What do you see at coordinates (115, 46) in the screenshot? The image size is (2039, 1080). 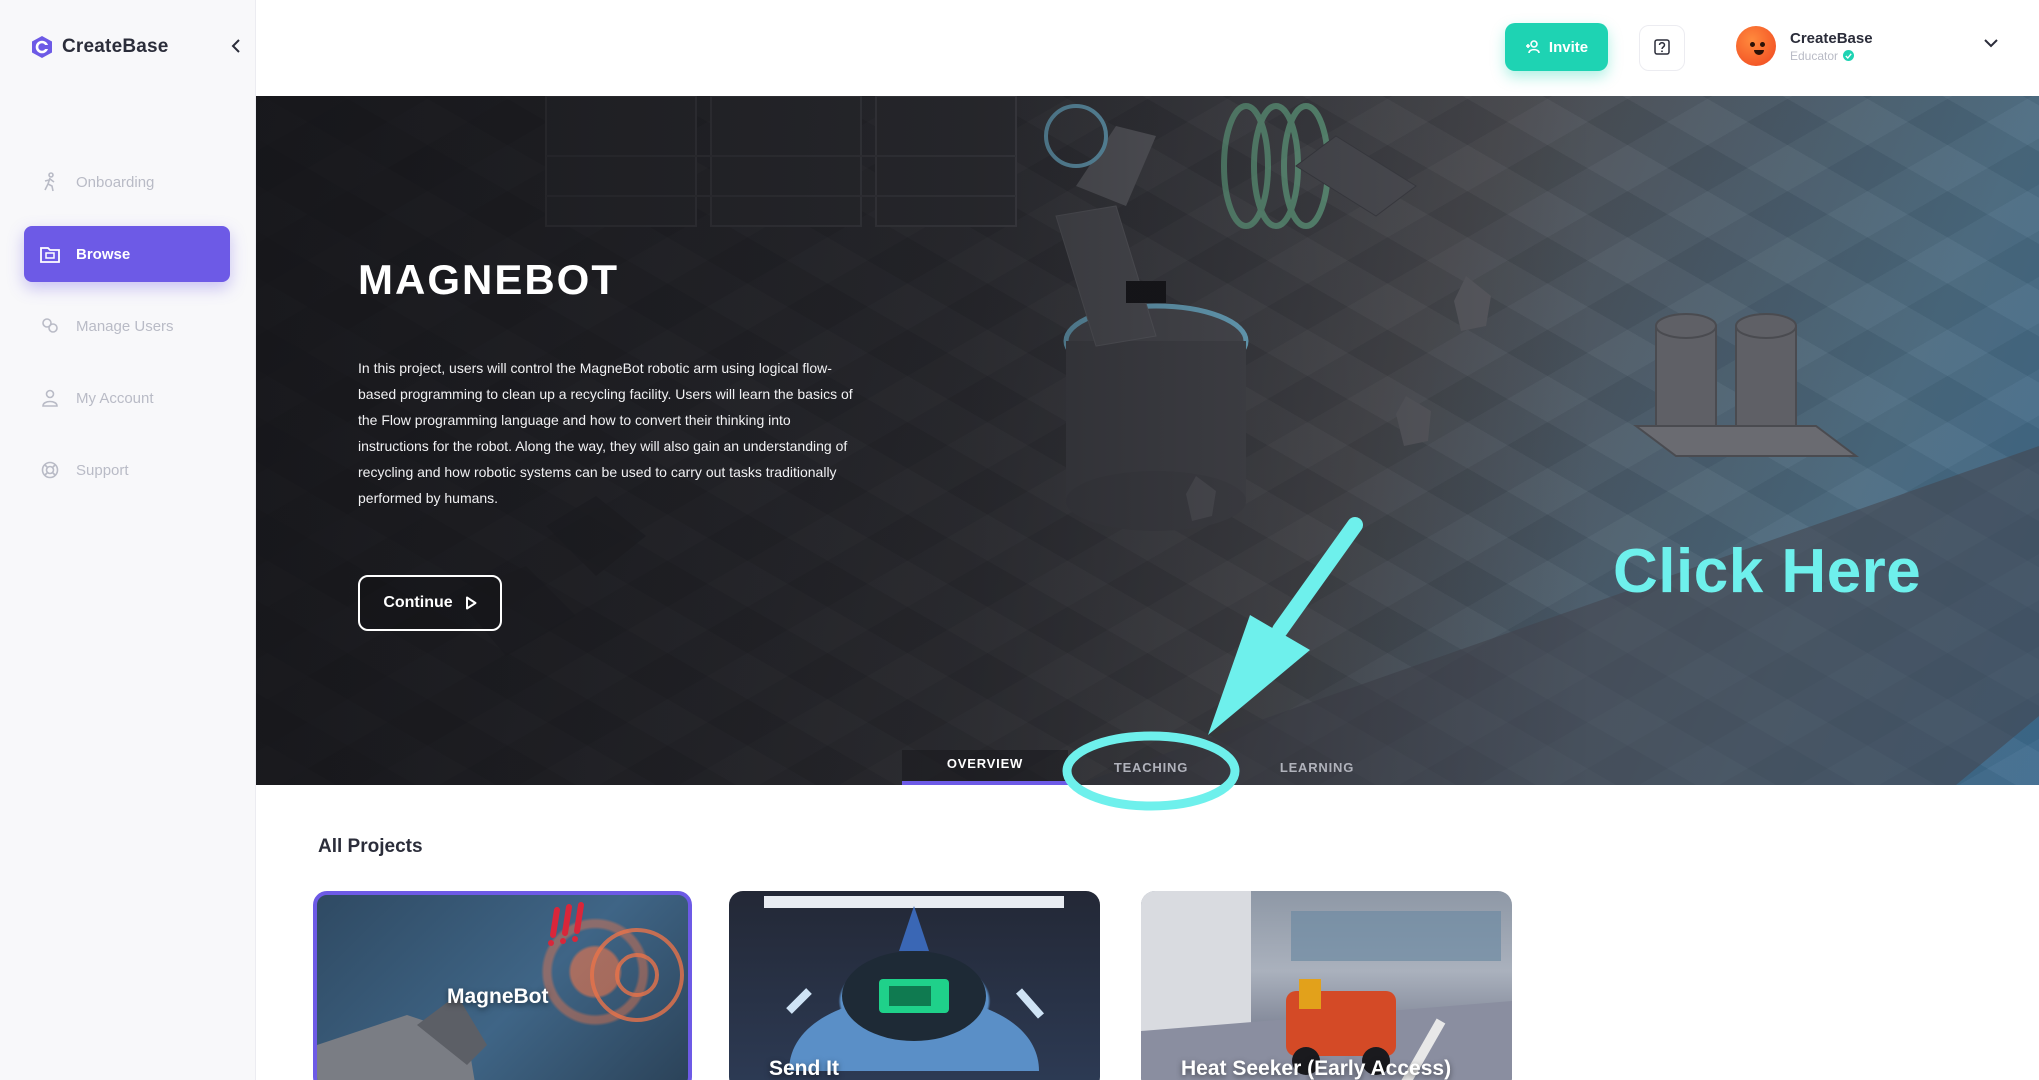 I see `brand-name: CreateBase` at bounding box center [115, 46].